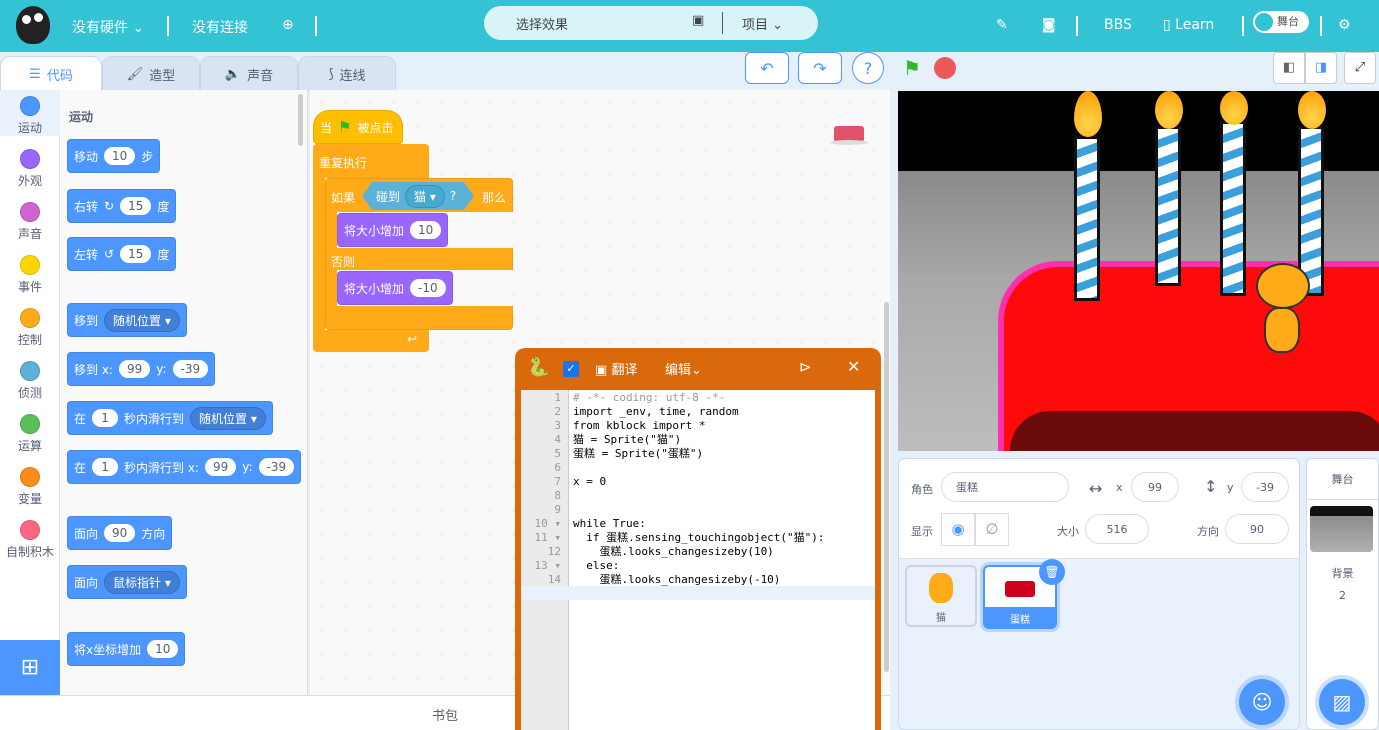 The image size is (1379, 730). What do you see at coordinates (941, 596) in the screenshot?
I see `sprite-tile-cat: 猫` at bounding box center [941, 596].